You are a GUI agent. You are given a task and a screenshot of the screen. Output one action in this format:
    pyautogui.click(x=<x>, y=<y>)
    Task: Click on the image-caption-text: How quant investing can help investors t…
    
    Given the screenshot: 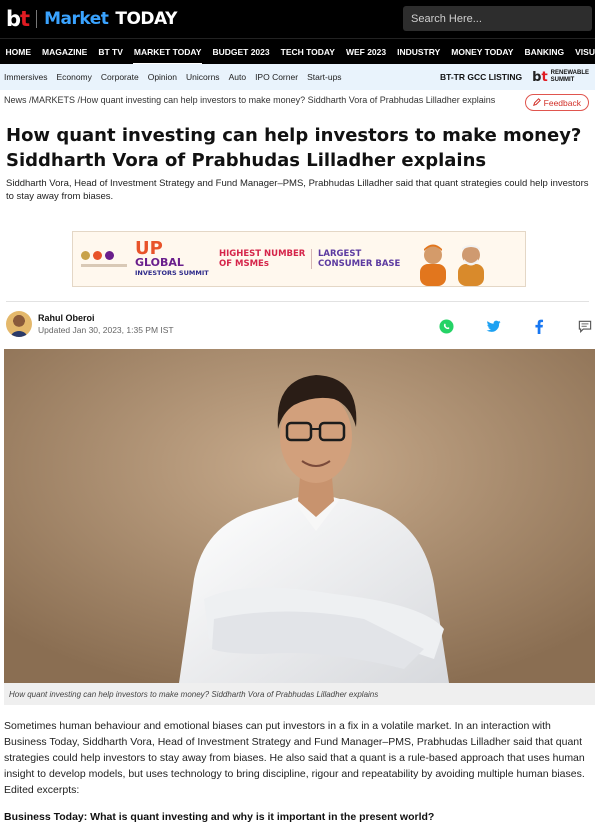 What is the action you would take?
    pyautogui.click(x=194, y=694)
    